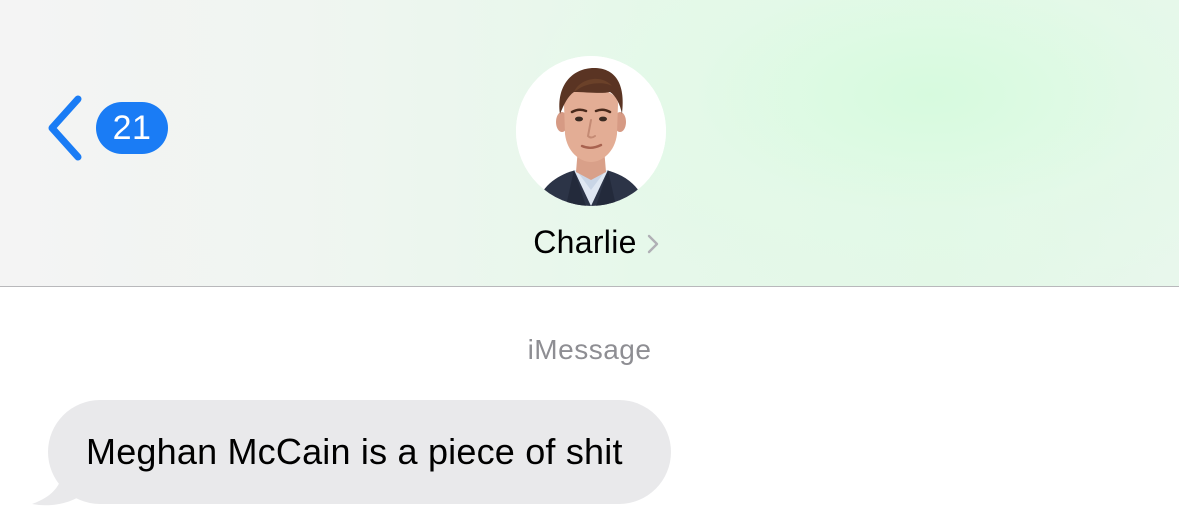 The width and height of the screenshot is (1179, 524). What do you see at coordinates (589, 286) in the screenshot?
I see `header-divider` at bounding box center [589, 286].